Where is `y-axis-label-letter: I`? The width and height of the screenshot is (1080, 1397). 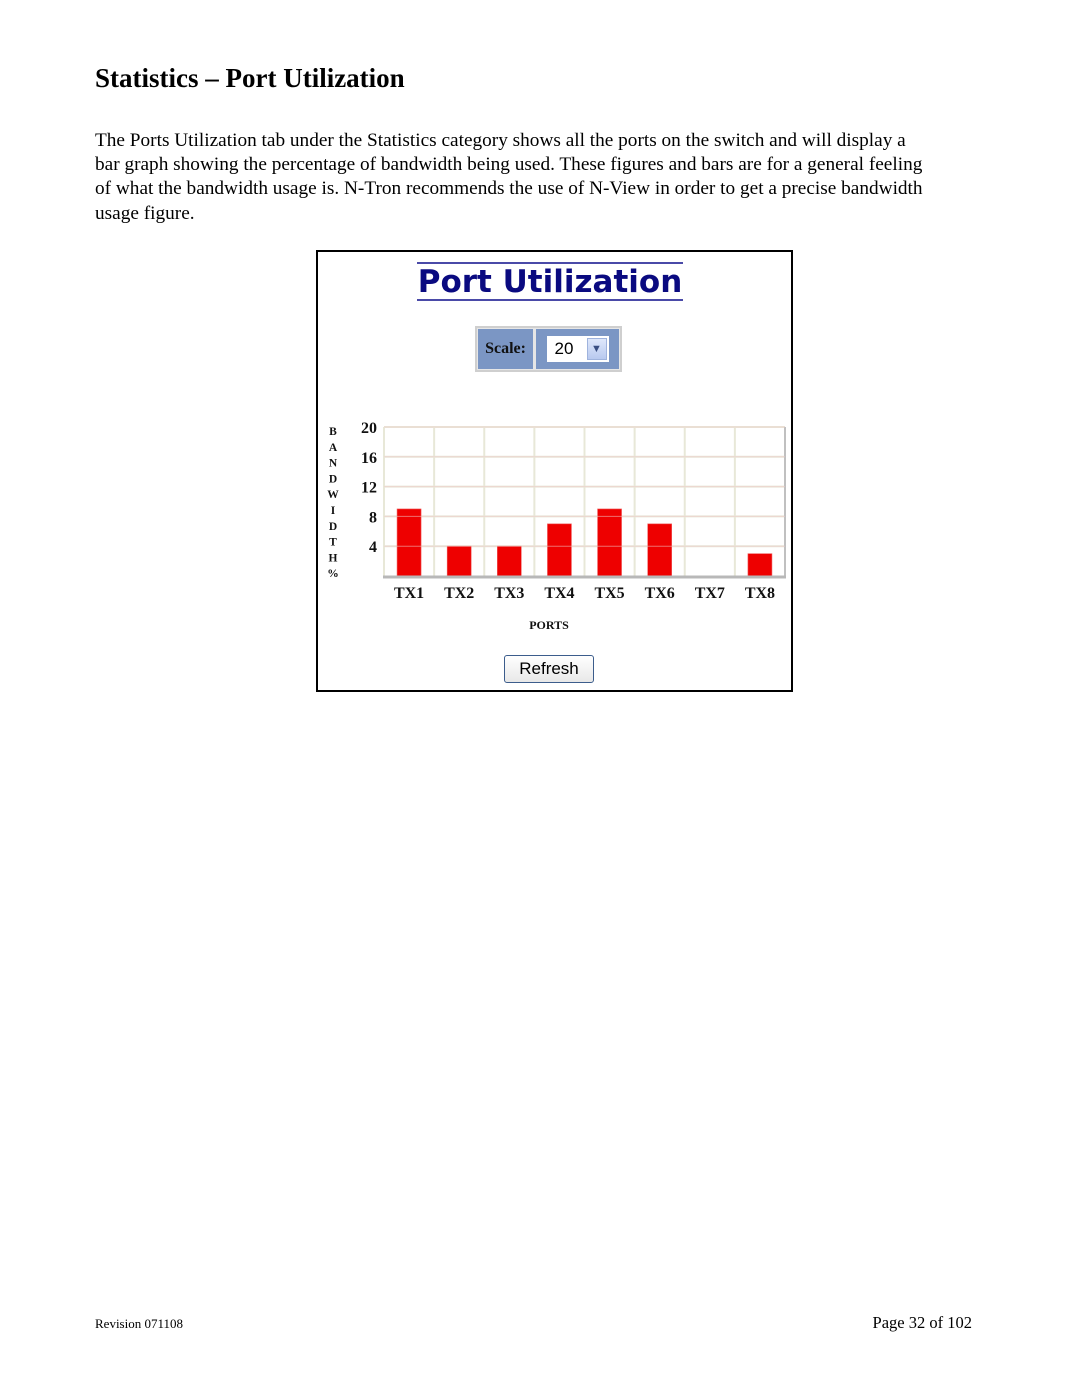
y-axis-label-letter: I is located at coordinates (333, 511).